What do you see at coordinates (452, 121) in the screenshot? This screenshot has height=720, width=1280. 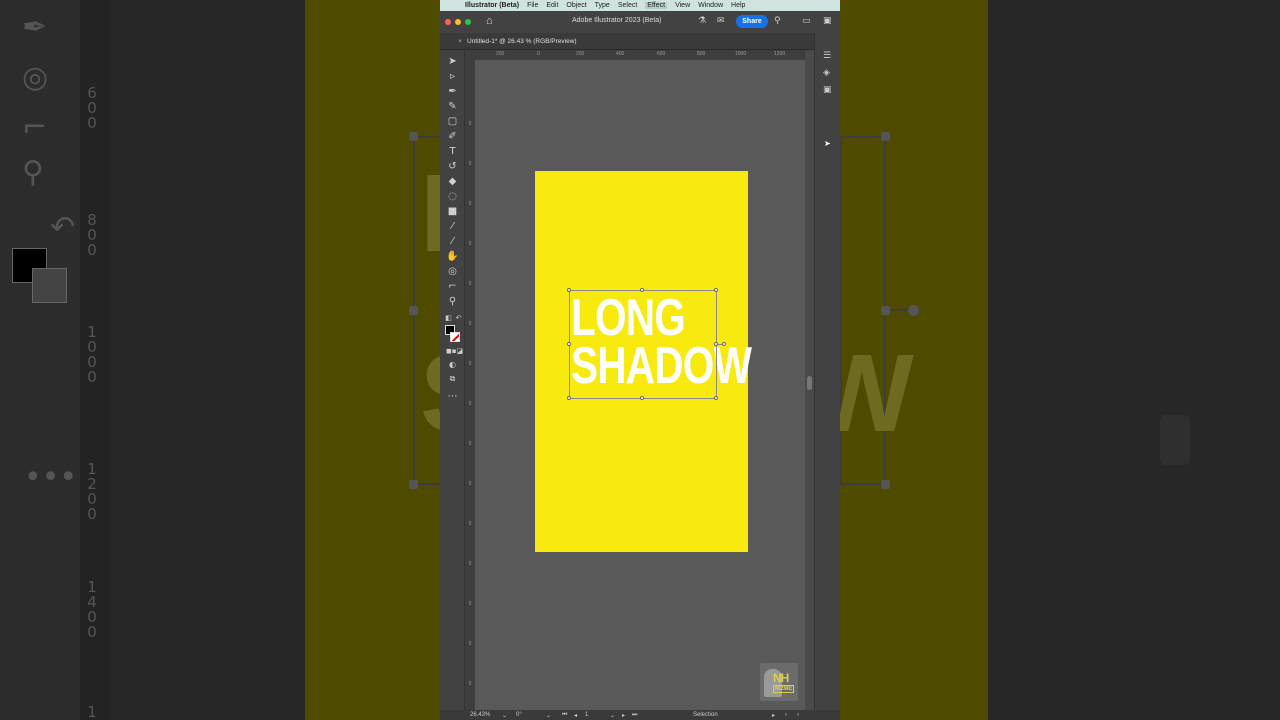 I see `rectangle-tool-icon: ▢` at bounding box center [452, 121].